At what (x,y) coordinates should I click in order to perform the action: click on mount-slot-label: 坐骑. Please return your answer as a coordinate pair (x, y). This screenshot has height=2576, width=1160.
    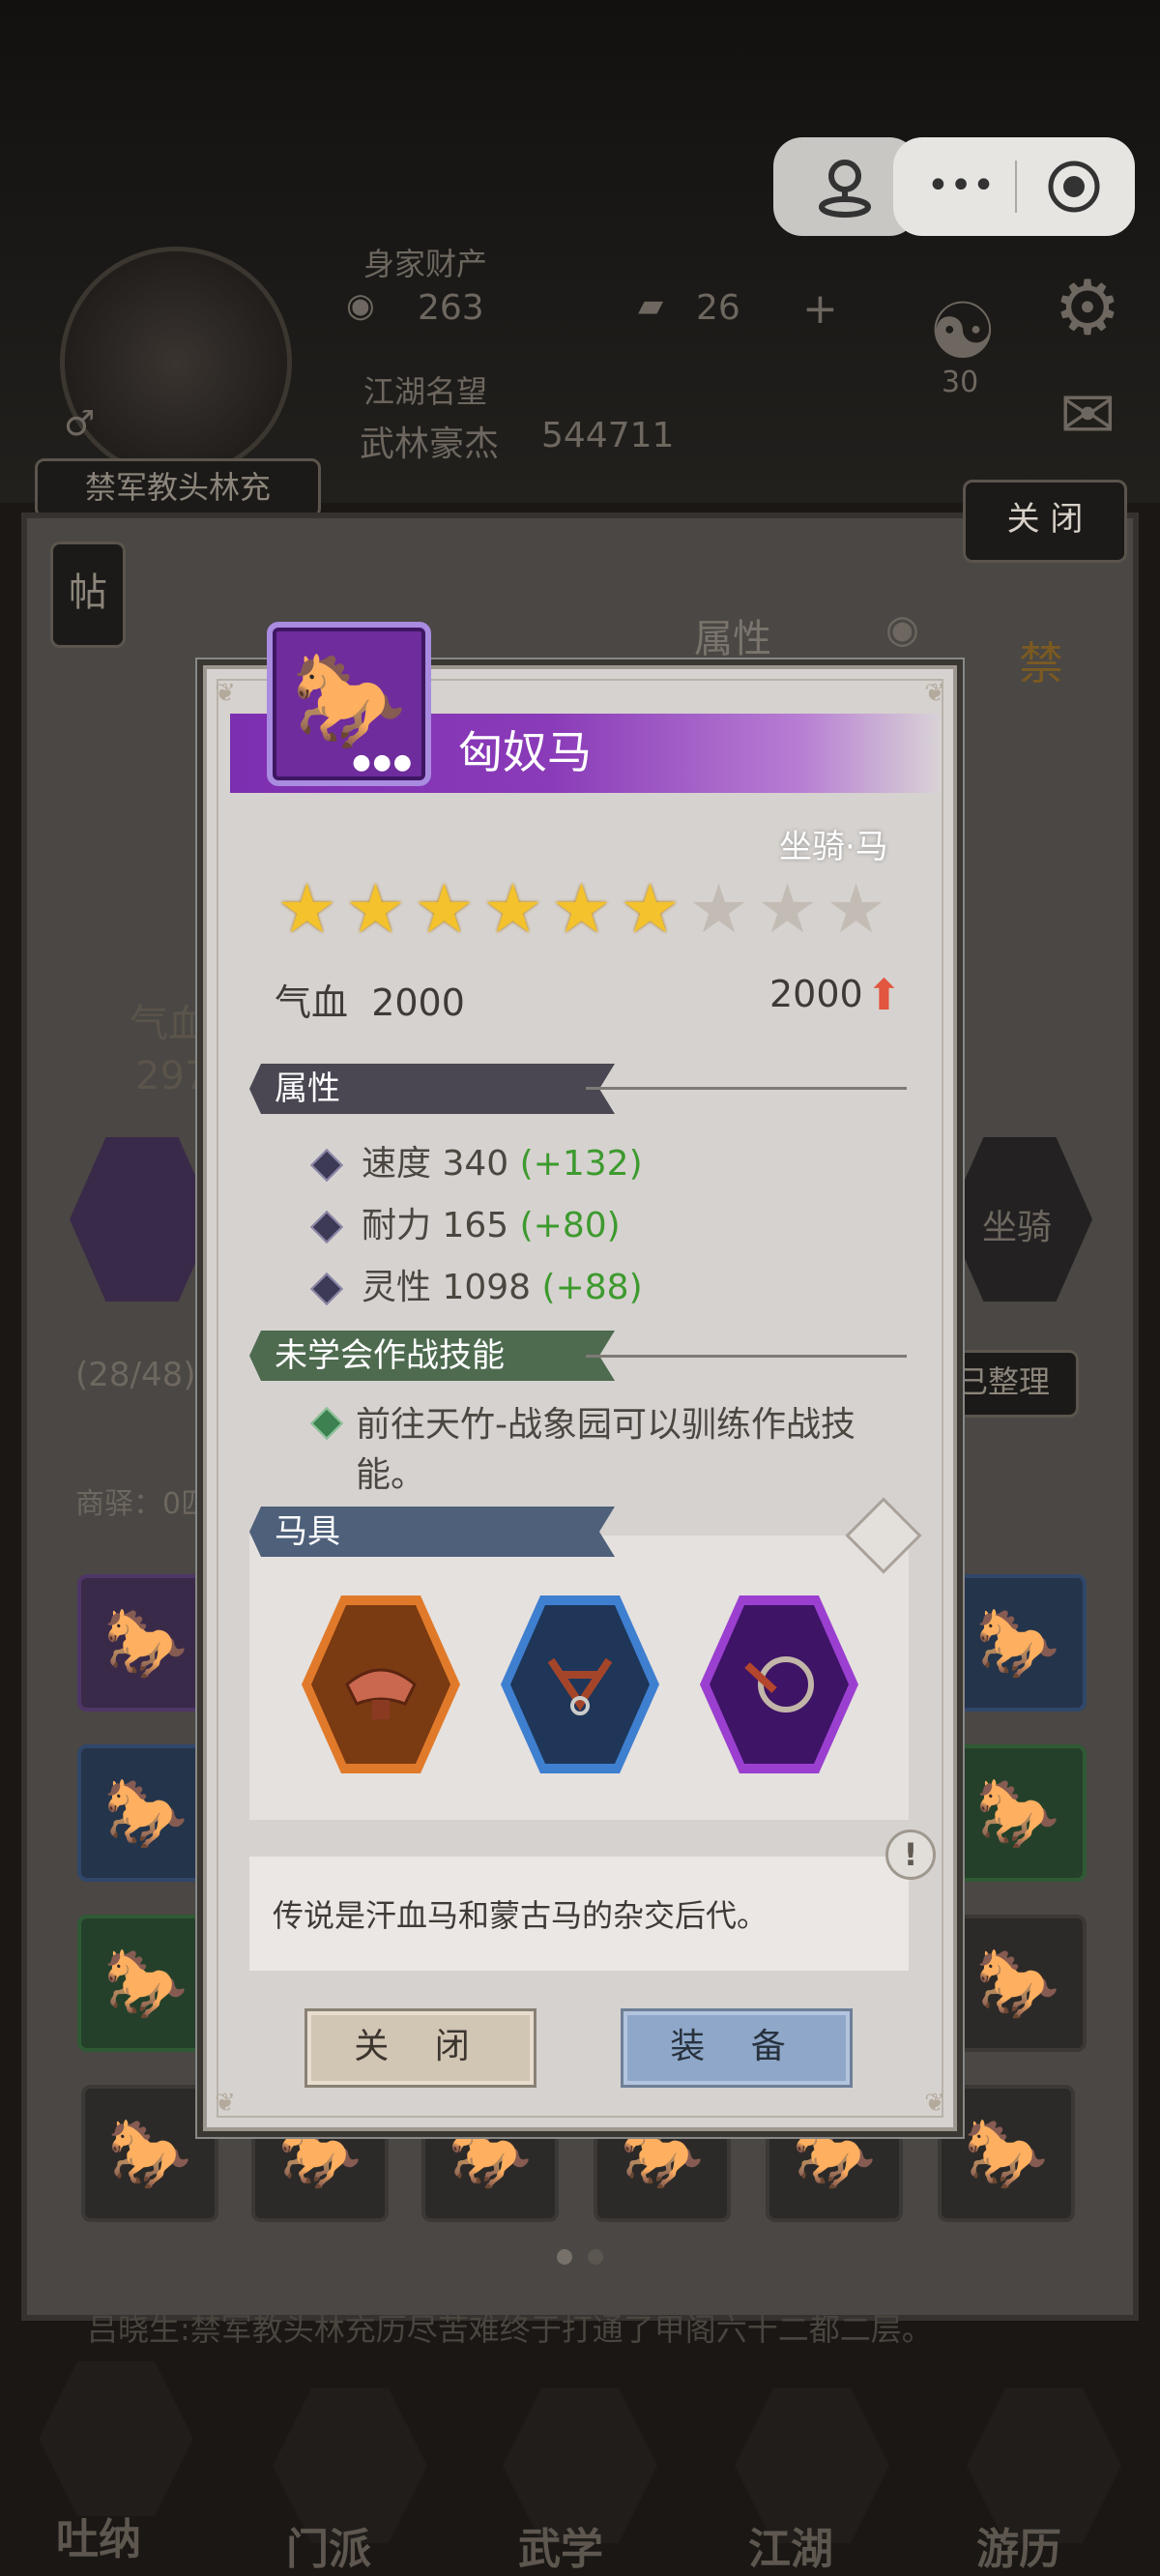
    Looking at the image, I should click on (1018, 1227).